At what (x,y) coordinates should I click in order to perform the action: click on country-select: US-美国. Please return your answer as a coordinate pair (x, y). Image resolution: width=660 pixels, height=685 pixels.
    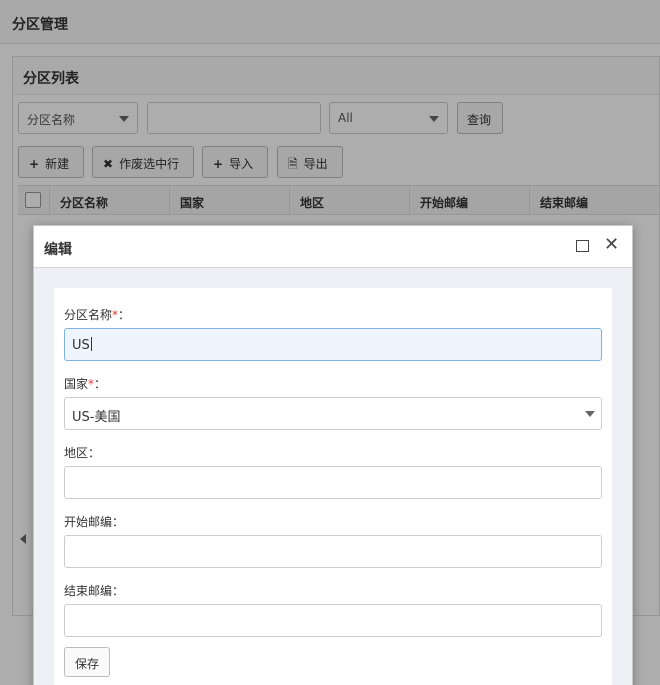
    Looking at the image, I should click on (333, 413).